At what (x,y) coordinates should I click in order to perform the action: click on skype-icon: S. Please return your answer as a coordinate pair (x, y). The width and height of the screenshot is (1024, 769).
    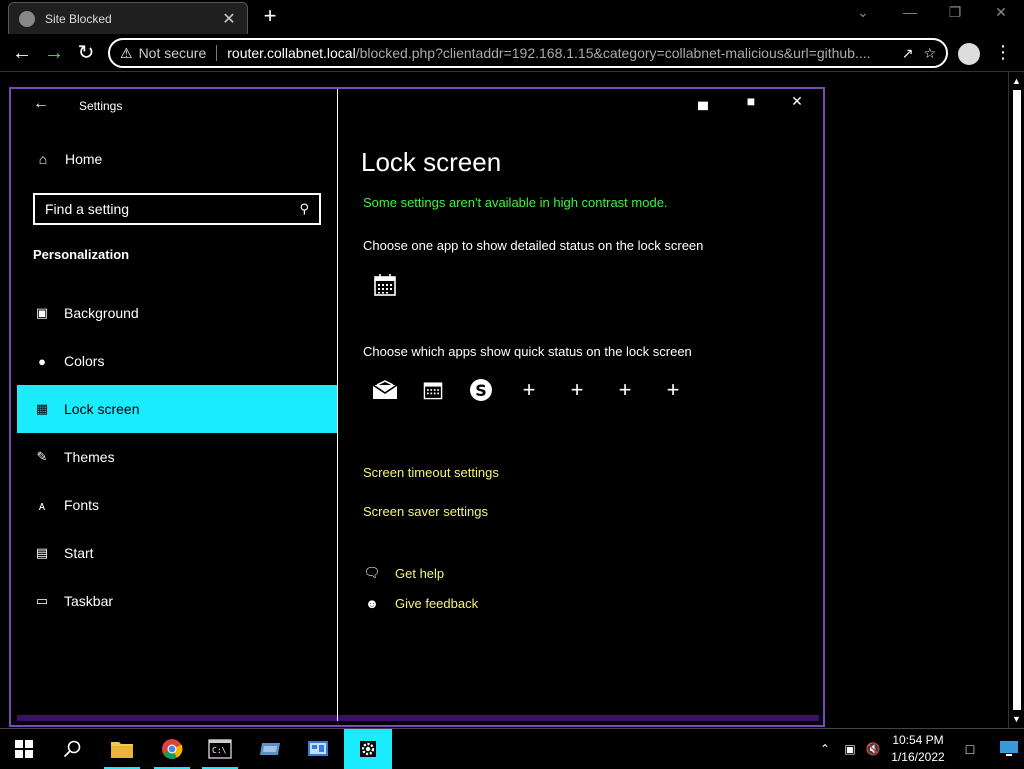
    Looking at the image, I should click on (481, 390).